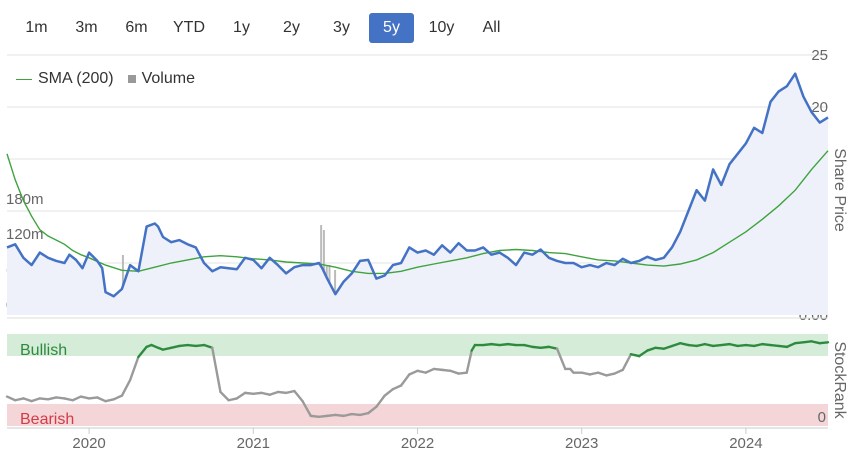 This screenshot has height=452, width=860. Describe the element at coordinates (745, 443) in the screenshot. I see `x-tick-label: 2024` at that location.